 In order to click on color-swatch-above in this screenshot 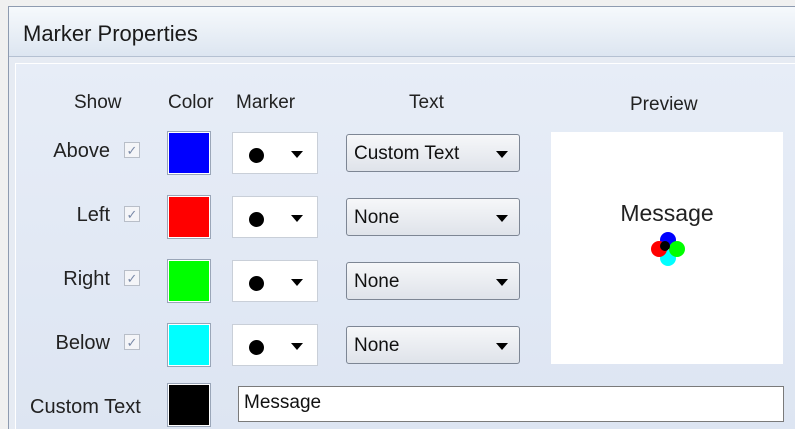, I will do `click(189, 153)`.